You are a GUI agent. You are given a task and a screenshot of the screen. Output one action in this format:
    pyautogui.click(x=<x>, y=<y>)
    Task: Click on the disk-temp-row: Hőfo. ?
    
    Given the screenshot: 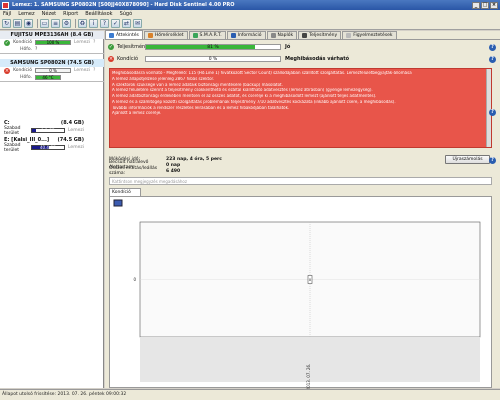 What is the action you would take?
    pyautogui.click(x=52, y=49)
    